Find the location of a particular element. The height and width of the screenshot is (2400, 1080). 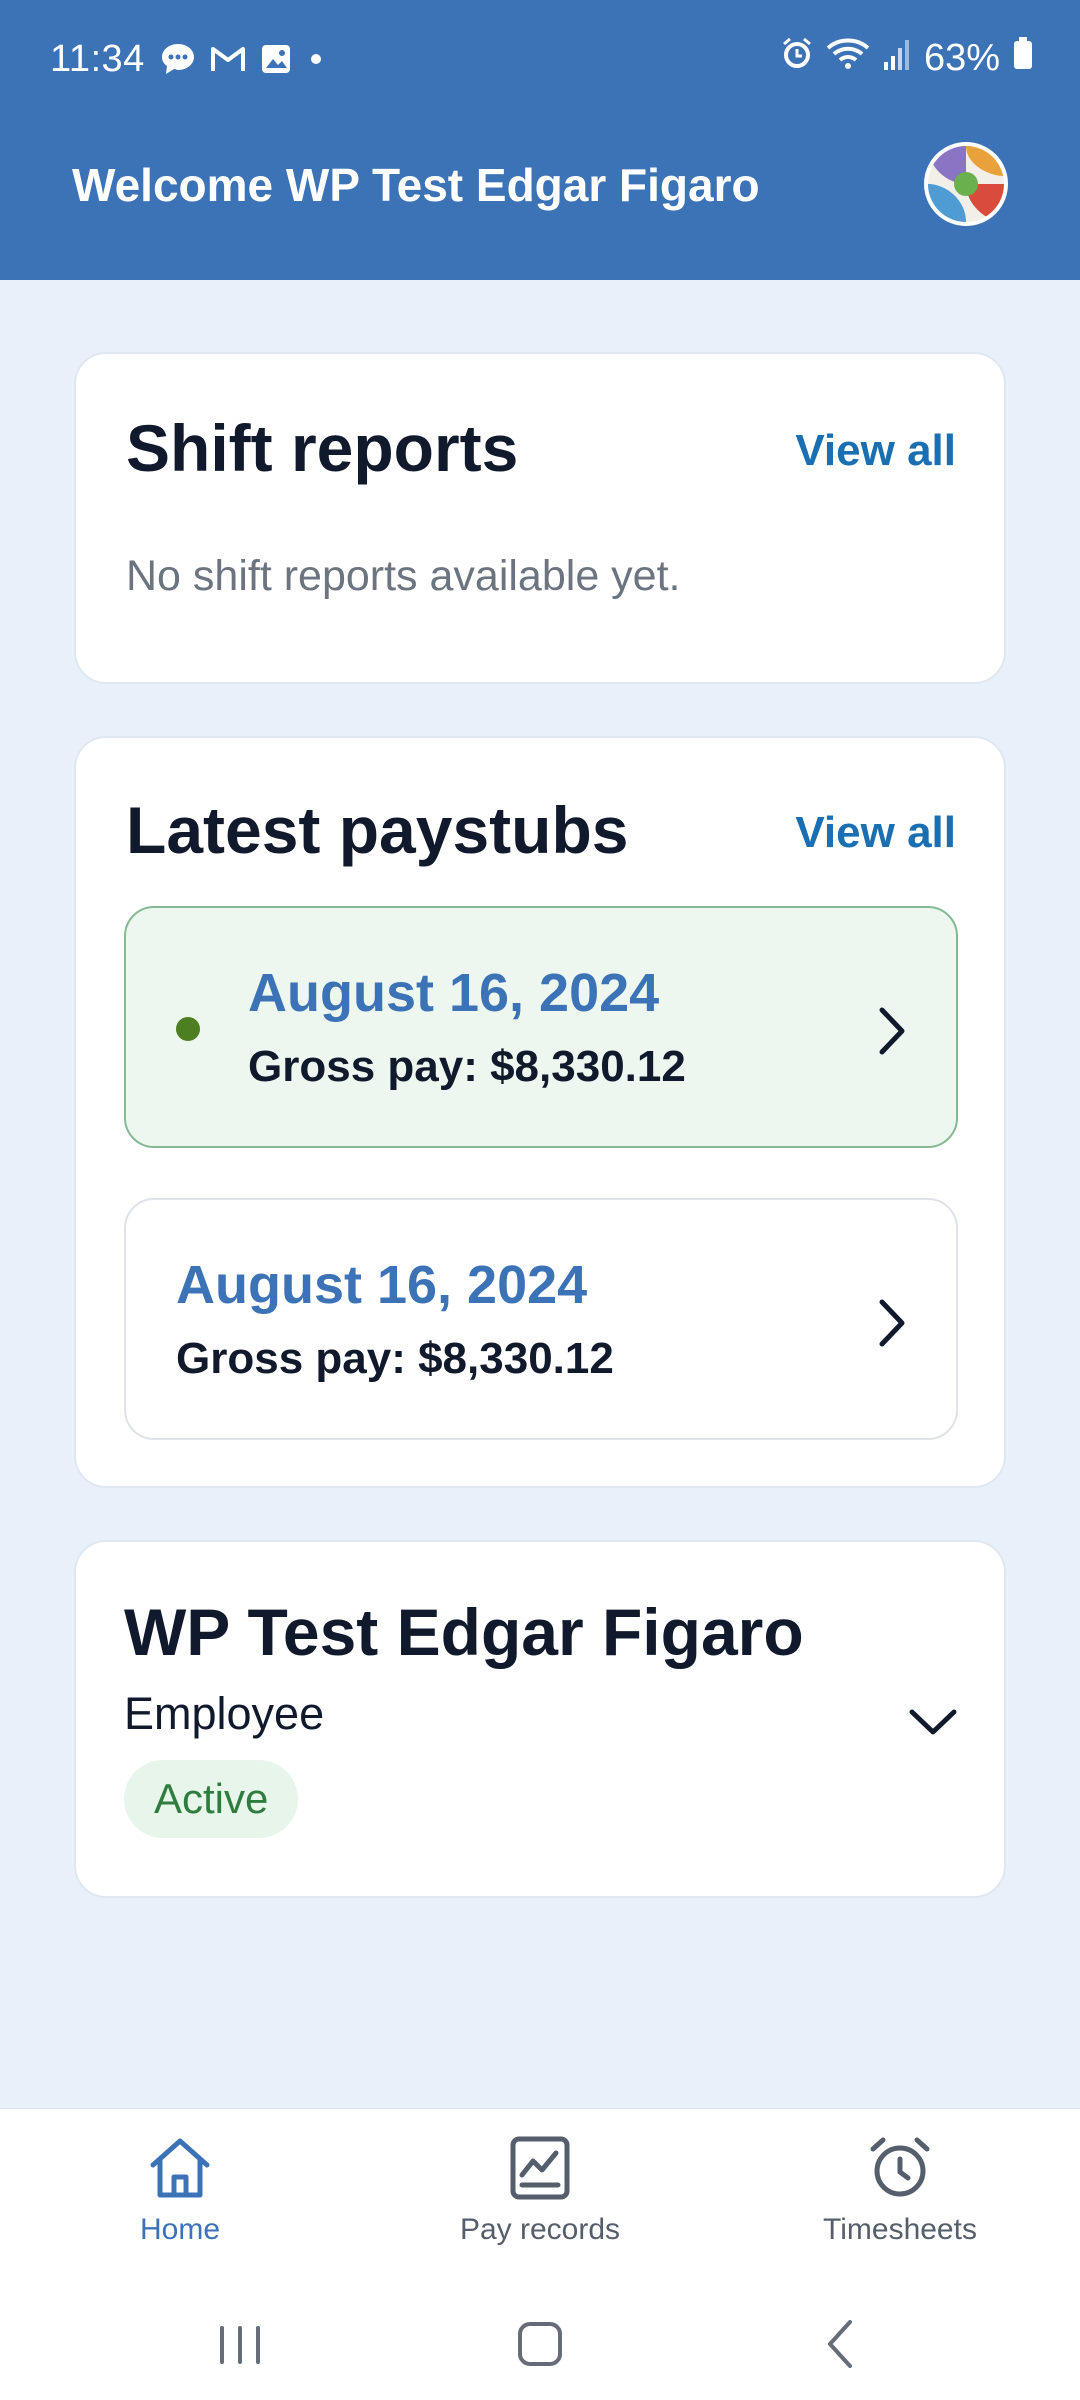

nav-item-pay-records: Pay records is located at coordinates (540, 2199).